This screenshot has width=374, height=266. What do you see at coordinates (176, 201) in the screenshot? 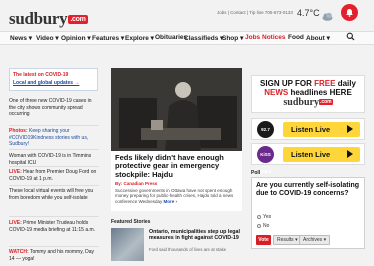
I see `chevron-right-icon: ›` at bounding box center [176, 201].